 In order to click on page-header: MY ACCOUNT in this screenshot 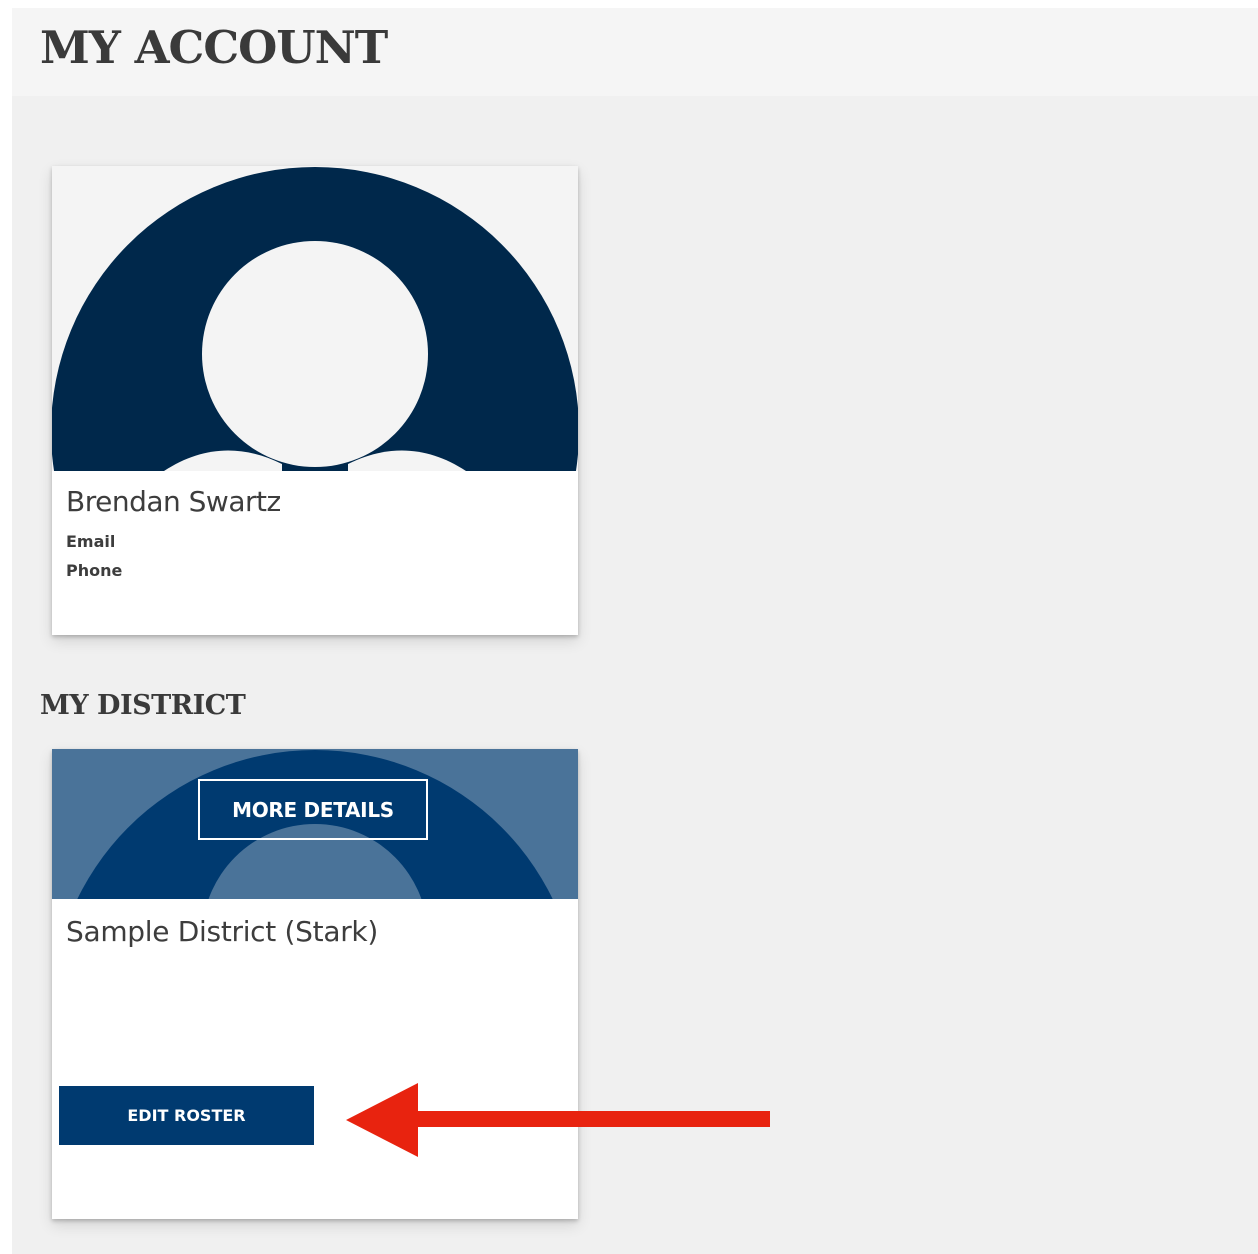, I will do `click(635, 52)`.